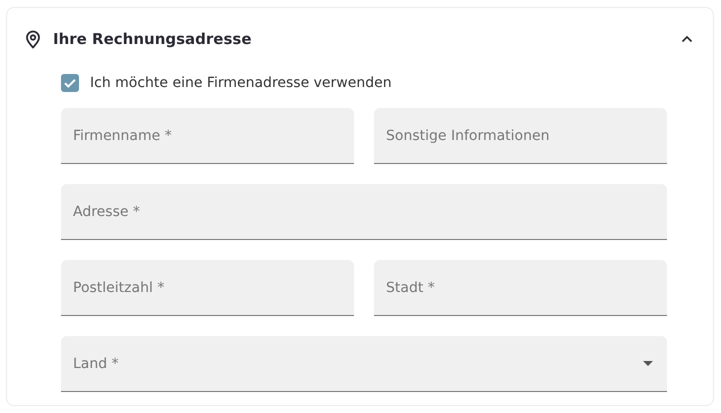  Describe the element at coordinates (364, 364) in the screenshot. I see `select-field: Land *` at that location.